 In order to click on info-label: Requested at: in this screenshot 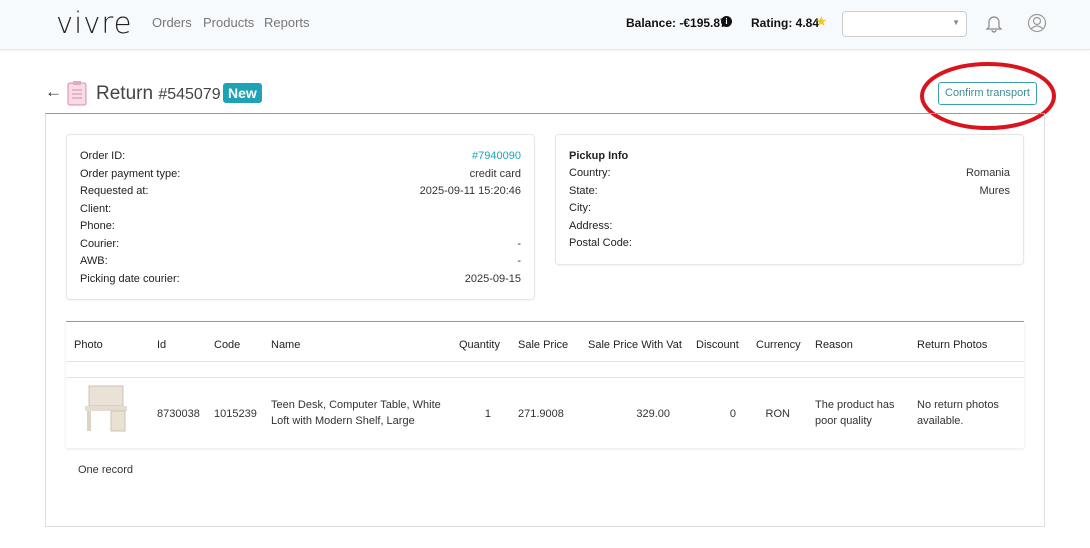, I will do `click(114, 191)`.